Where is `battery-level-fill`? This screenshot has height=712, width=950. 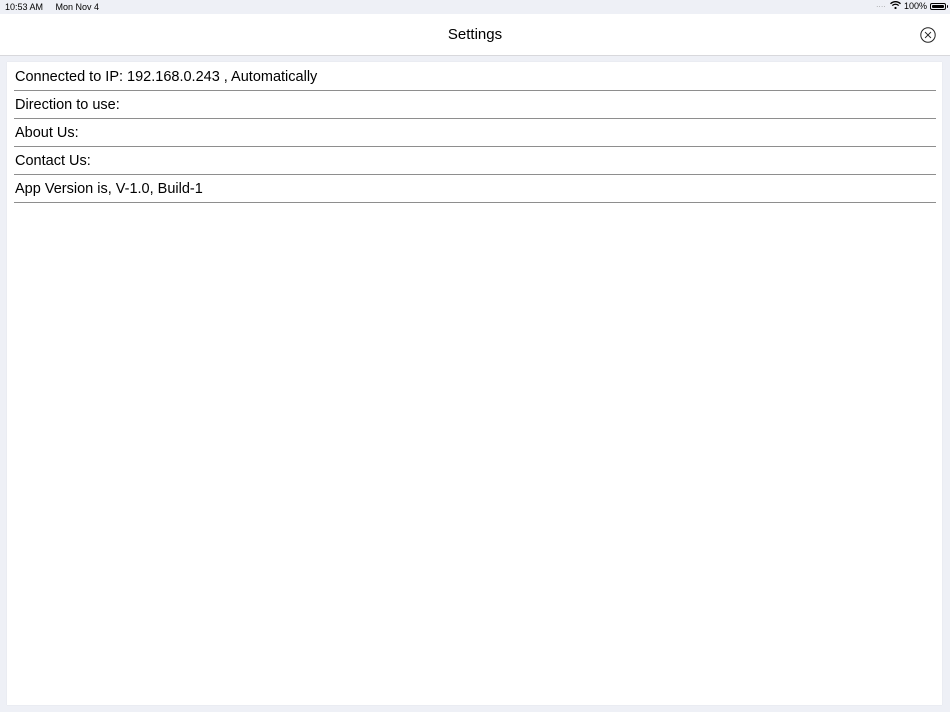
battery-level-fill is located at coordinates (938, 6).